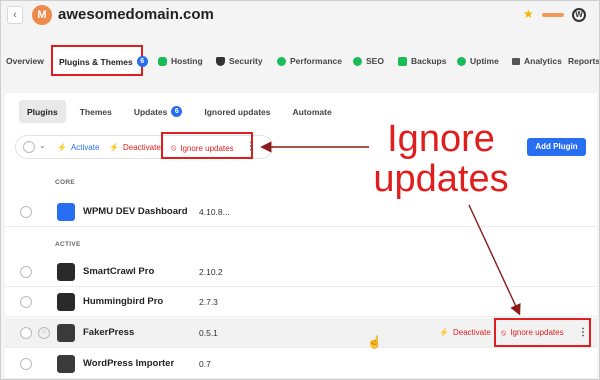 This screenshot has height=380, width=600. What do you see at coordinates (208, 302) in the screenshot?
I see `plugin-version: 2.7.3` at bounding box center [208, 302].